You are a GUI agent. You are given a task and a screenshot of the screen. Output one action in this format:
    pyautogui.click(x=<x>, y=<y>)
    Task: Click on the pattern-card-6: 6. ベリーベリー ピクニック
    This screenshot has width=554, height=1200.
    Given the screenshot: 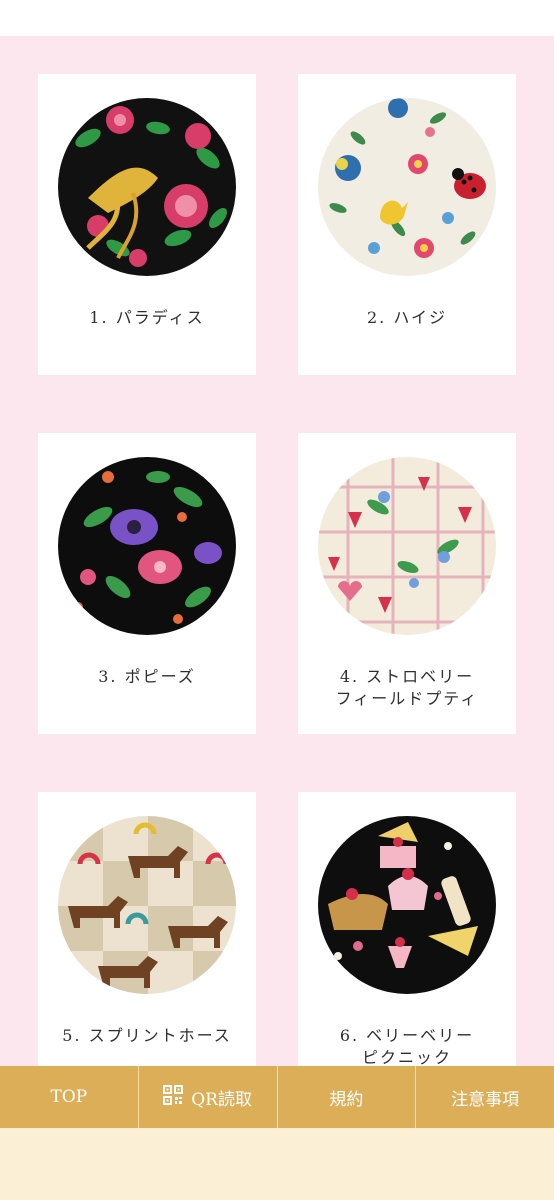 What is the action you would take?
    pyautogui.click(x=407, y=937)
    